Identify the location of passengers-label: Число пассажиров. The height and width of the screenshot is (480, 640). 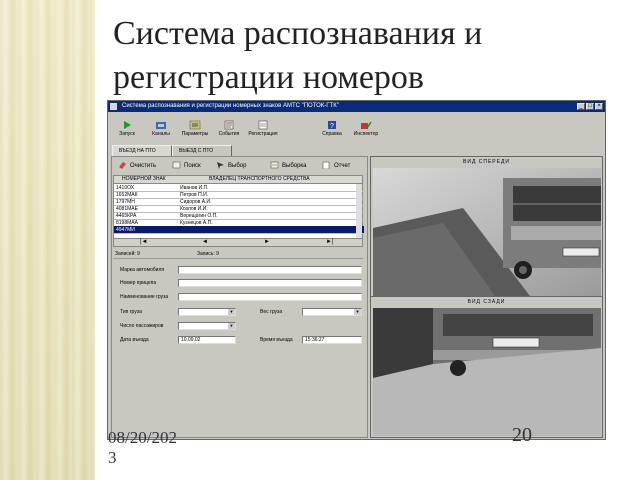
(142, 326).